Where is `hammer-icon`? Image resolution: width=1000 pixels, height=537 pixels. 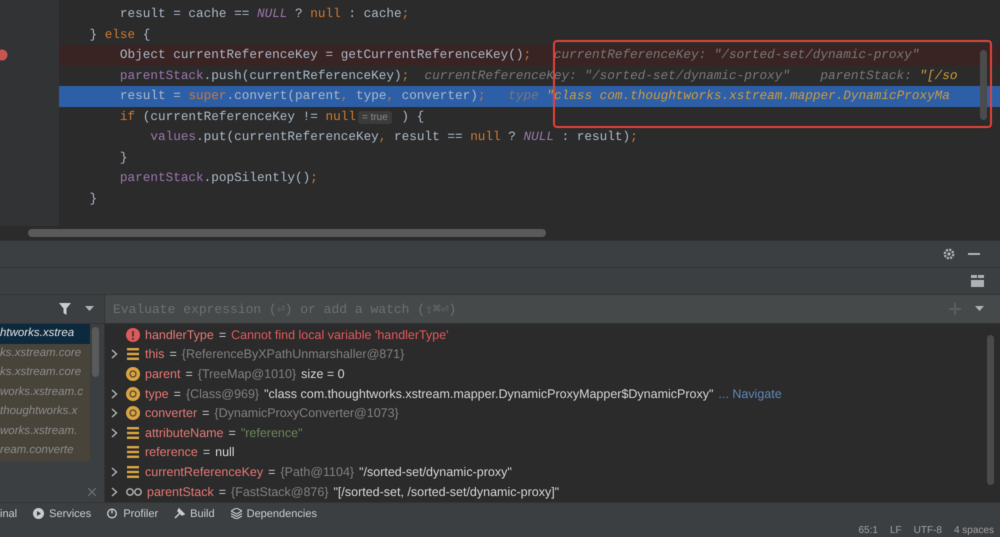
hammer-icon is located at coordinates (180, 513).